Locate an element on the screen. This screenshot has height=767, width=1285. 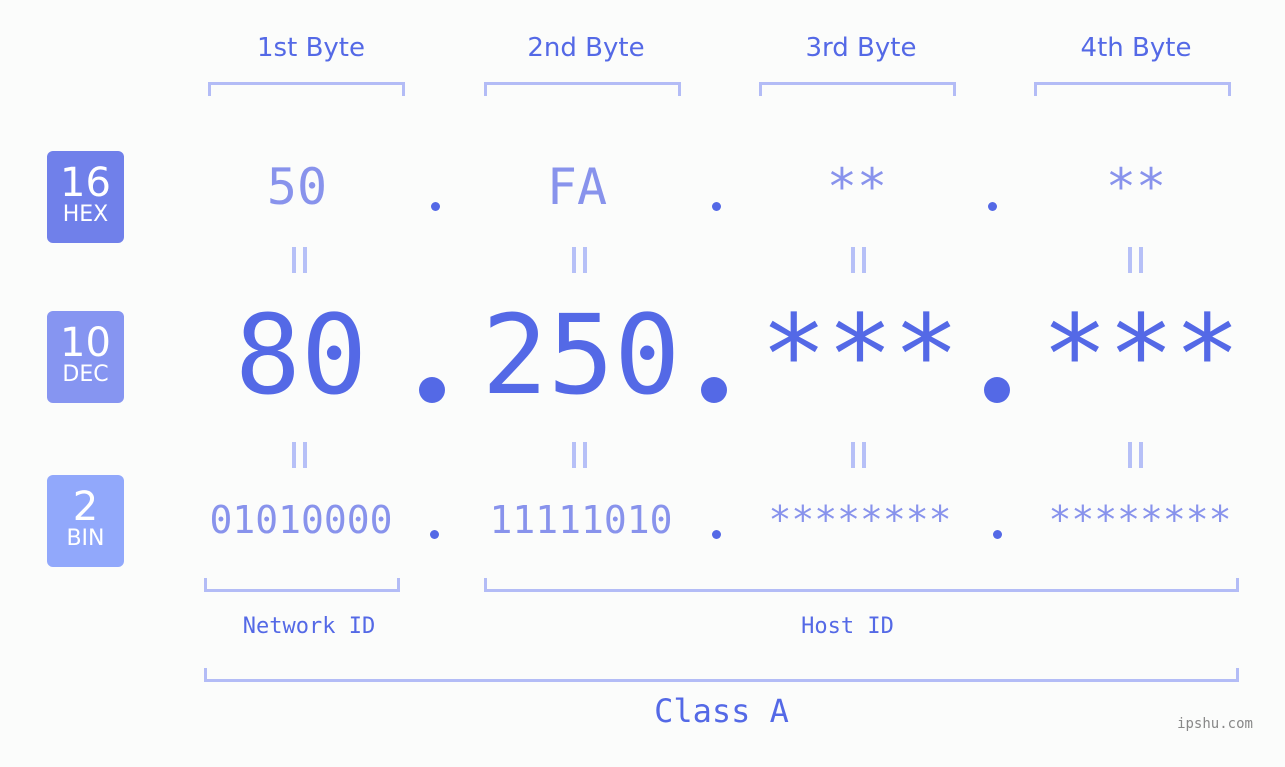
dec-badge: 10 DEC is located at coordinates (85, 357).